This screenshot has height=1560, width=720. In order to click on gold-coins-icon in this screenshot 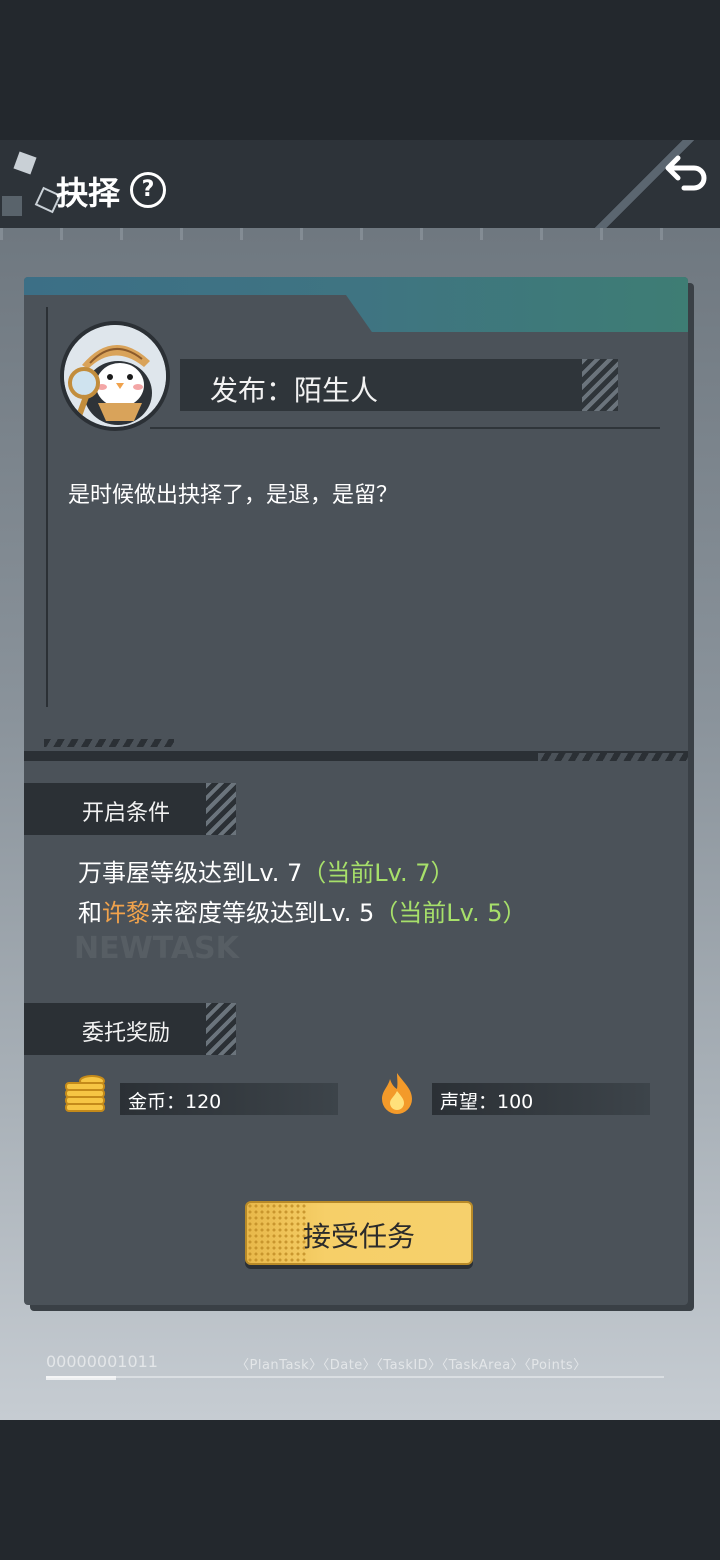, I will do `click(85, 1093)`.